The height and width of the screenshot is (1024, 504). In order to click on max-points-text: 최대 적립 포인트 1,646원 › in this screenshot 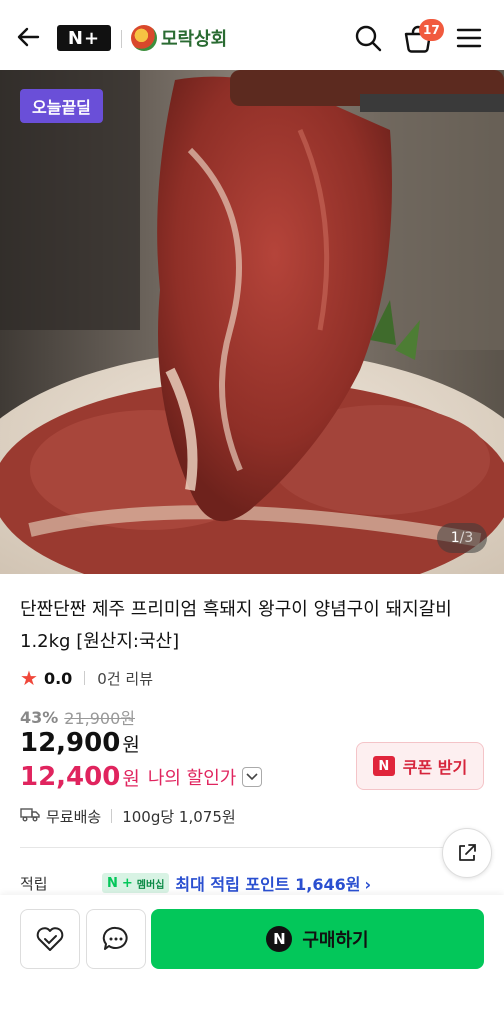, I will do `click(273, 883)`.